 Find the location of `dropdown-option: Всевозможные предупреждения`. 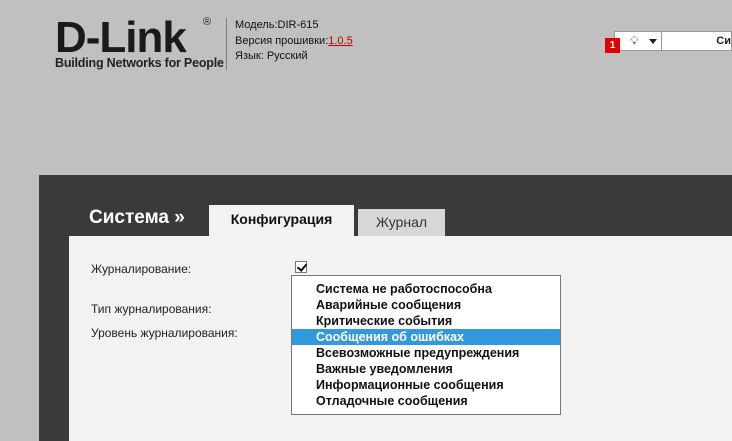

dropdown-option: Всевозможные предупреждения is located at coordinates (426, 353).